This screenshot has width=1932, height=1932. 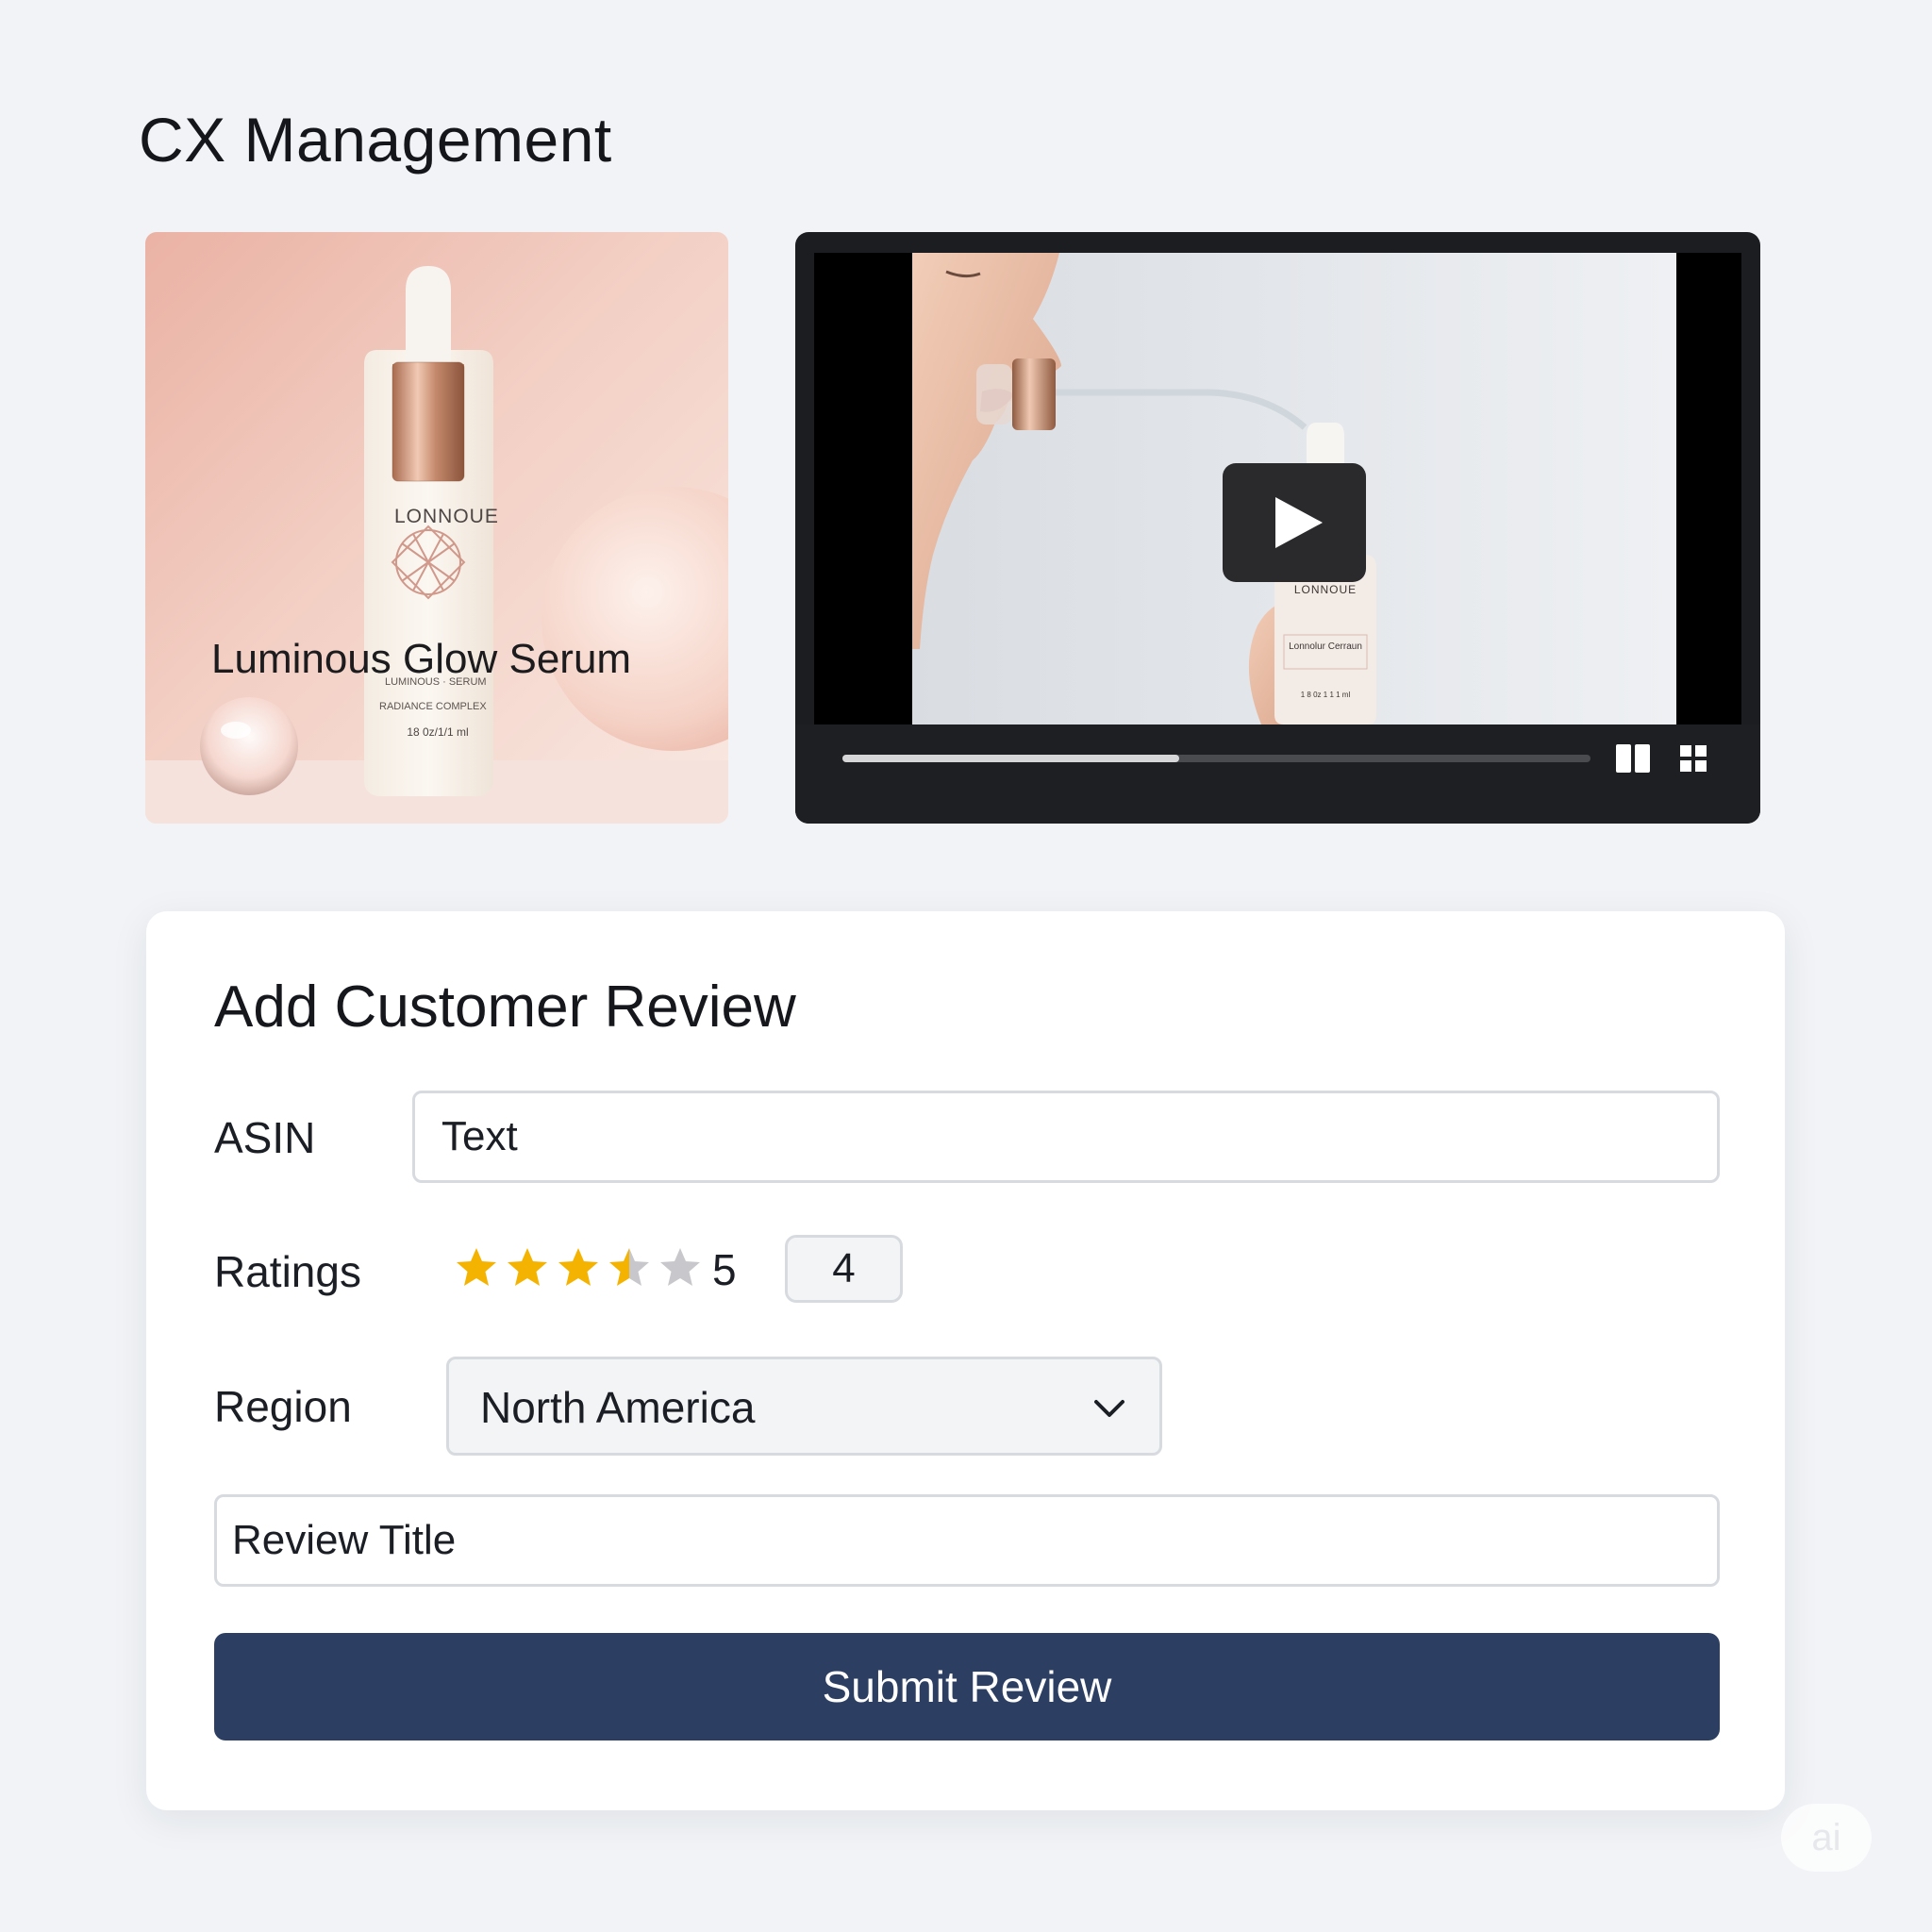 What do you see at coordinates (421, 659) in the screenshot?
I see `product-name: Luminous Glow Serum` at bounding box center [421, 659].